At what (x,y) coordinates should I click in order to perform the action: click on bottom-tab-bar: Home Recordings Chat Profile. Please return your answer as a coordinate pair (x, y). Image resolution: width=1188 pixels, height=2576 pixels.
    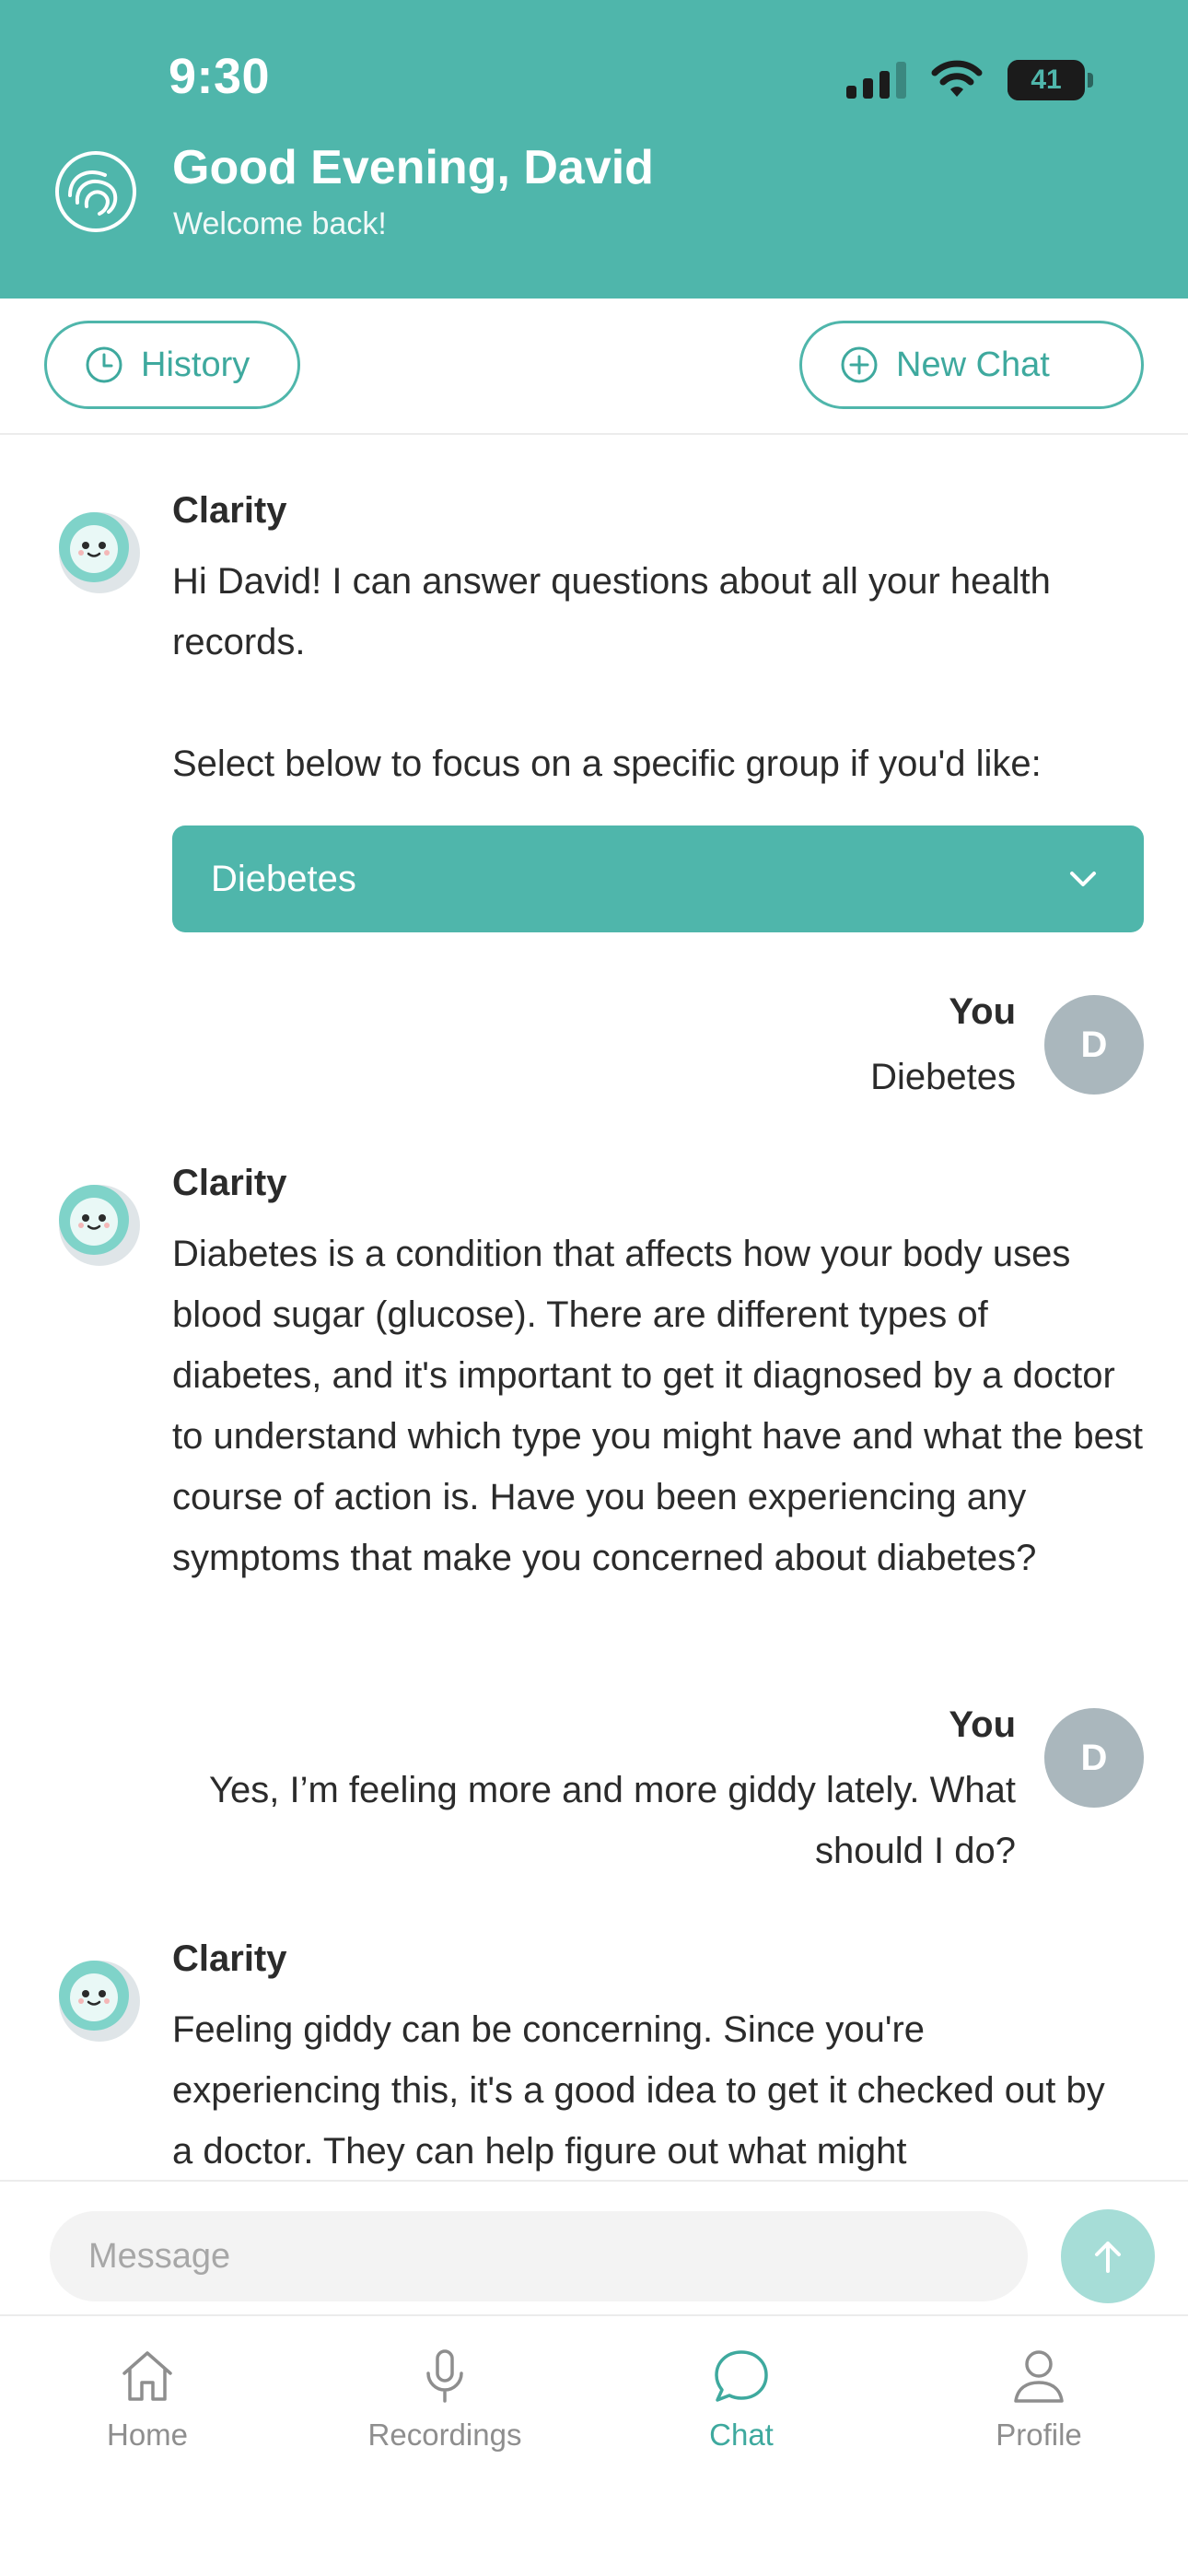
    Looking at the image, I should click on (594, 2446).